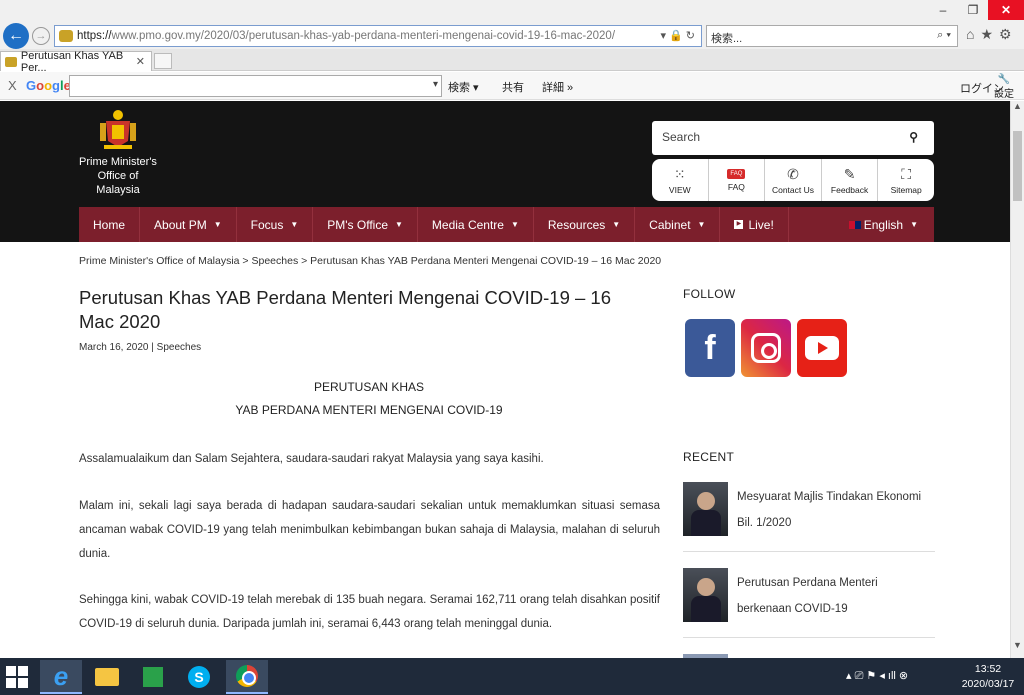 The height and width of the screenshot is (695, 1024). I want to click on search-icon: ⚲, so click(913, 137).